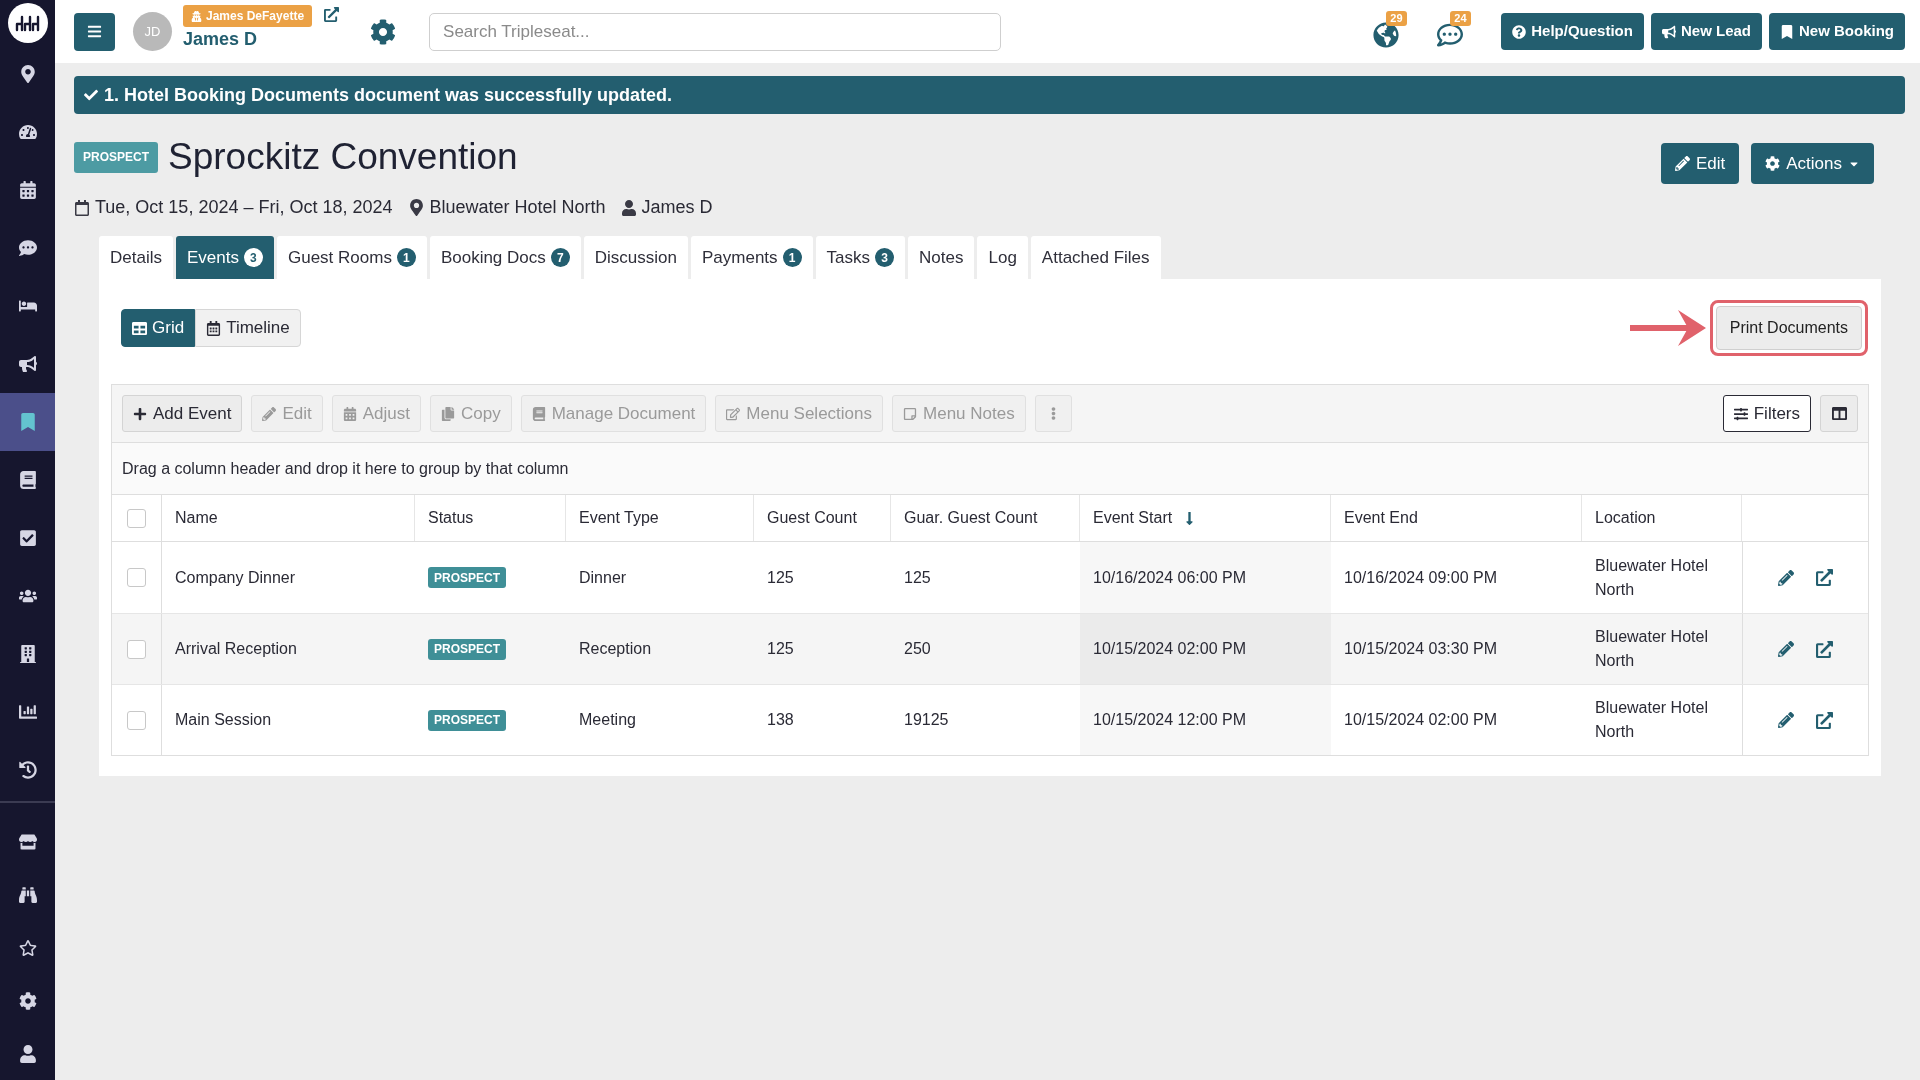 This screenshot has width=1920, height=1080. I want to click on table-cell-text: Dinner, so click(603, 577).